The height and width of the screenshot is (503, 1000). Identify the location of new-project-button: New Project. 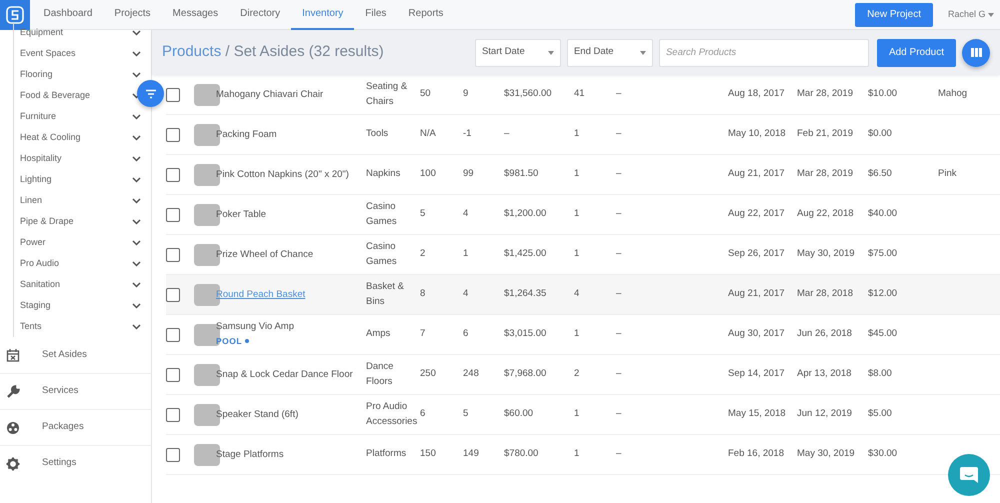
(894, 14).